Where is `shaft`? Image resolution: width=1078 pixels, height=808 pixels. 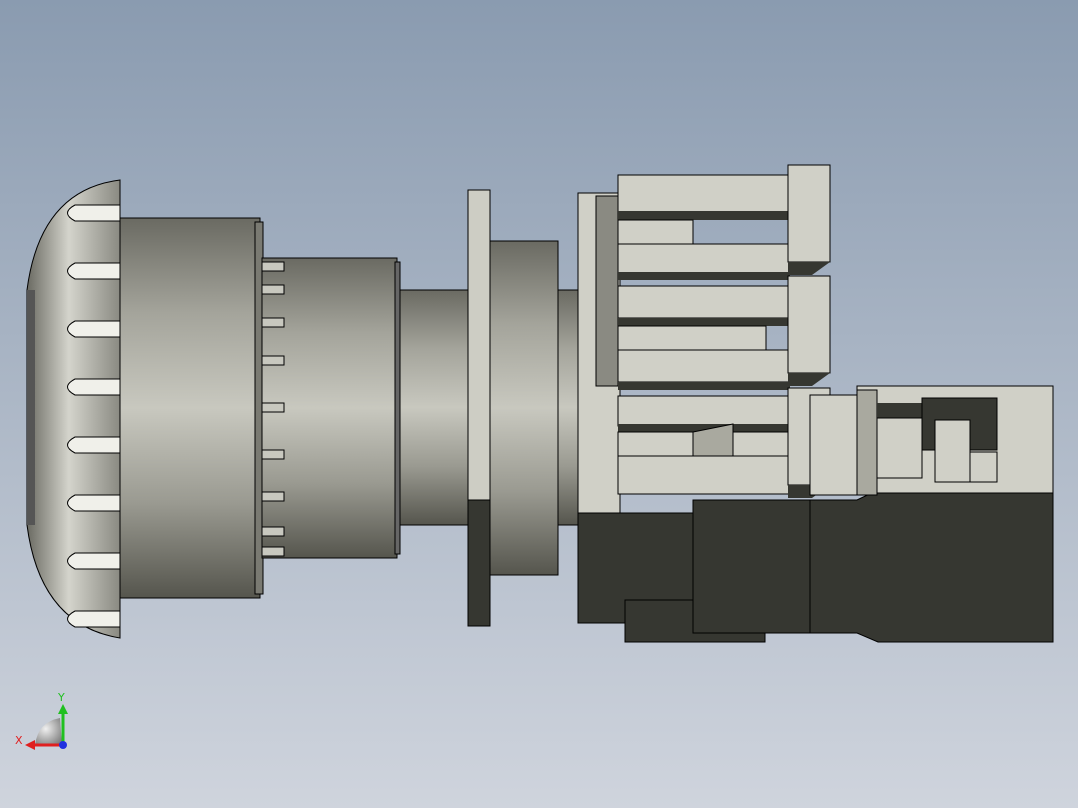 shaft is located at coordinates (435, 407).